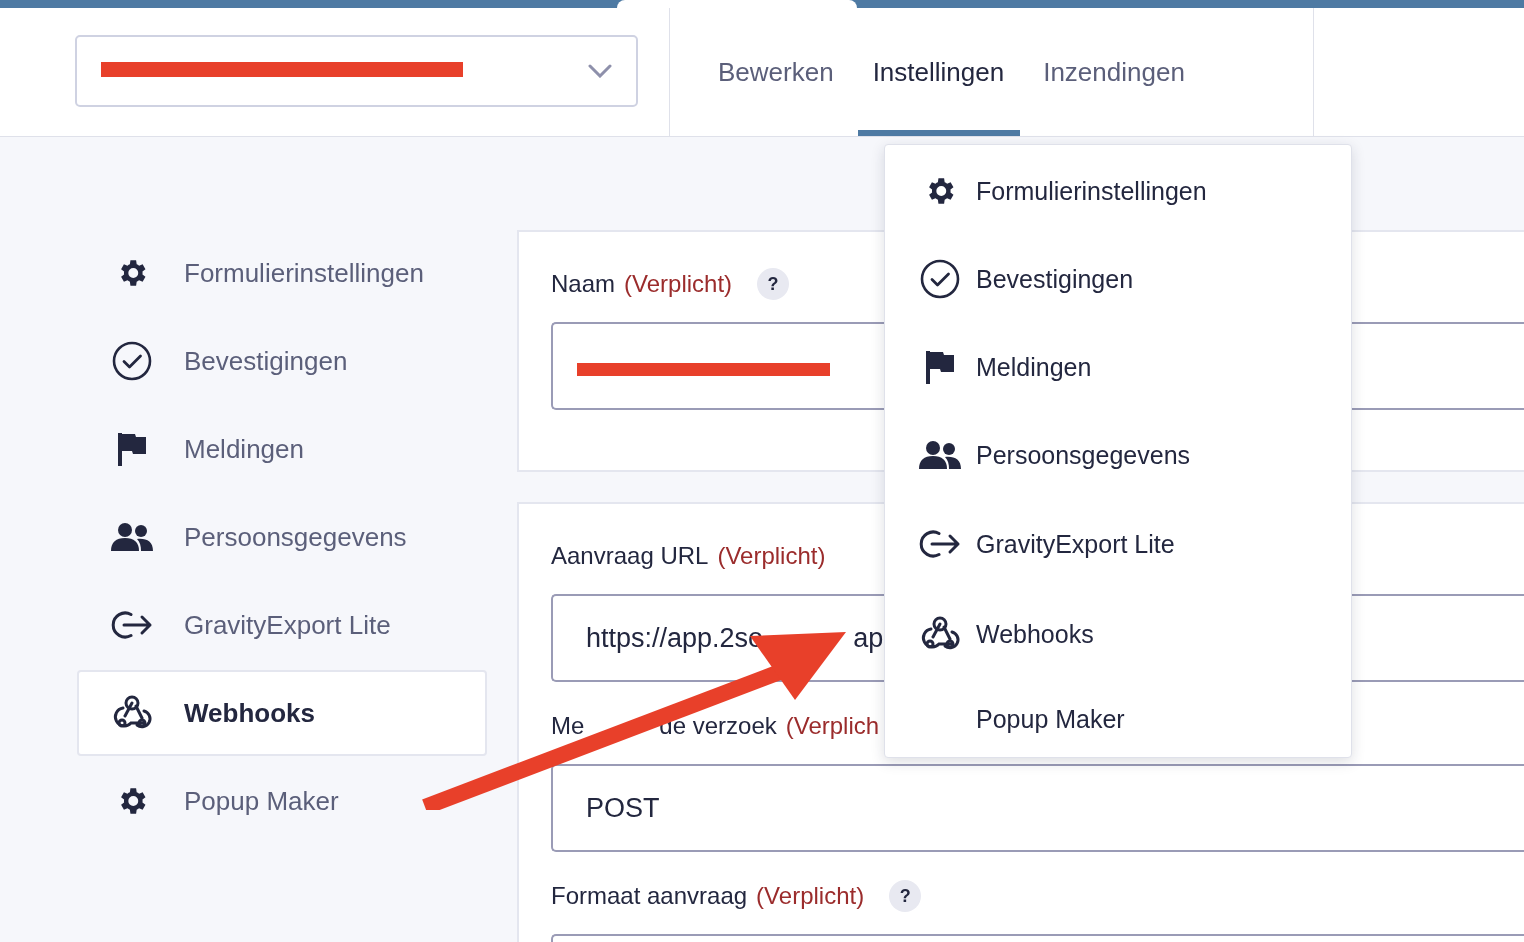 The width and height of the screenshot is (1524, 942). I want to click on sidebar-item: Meldingen, so click(282, 449).